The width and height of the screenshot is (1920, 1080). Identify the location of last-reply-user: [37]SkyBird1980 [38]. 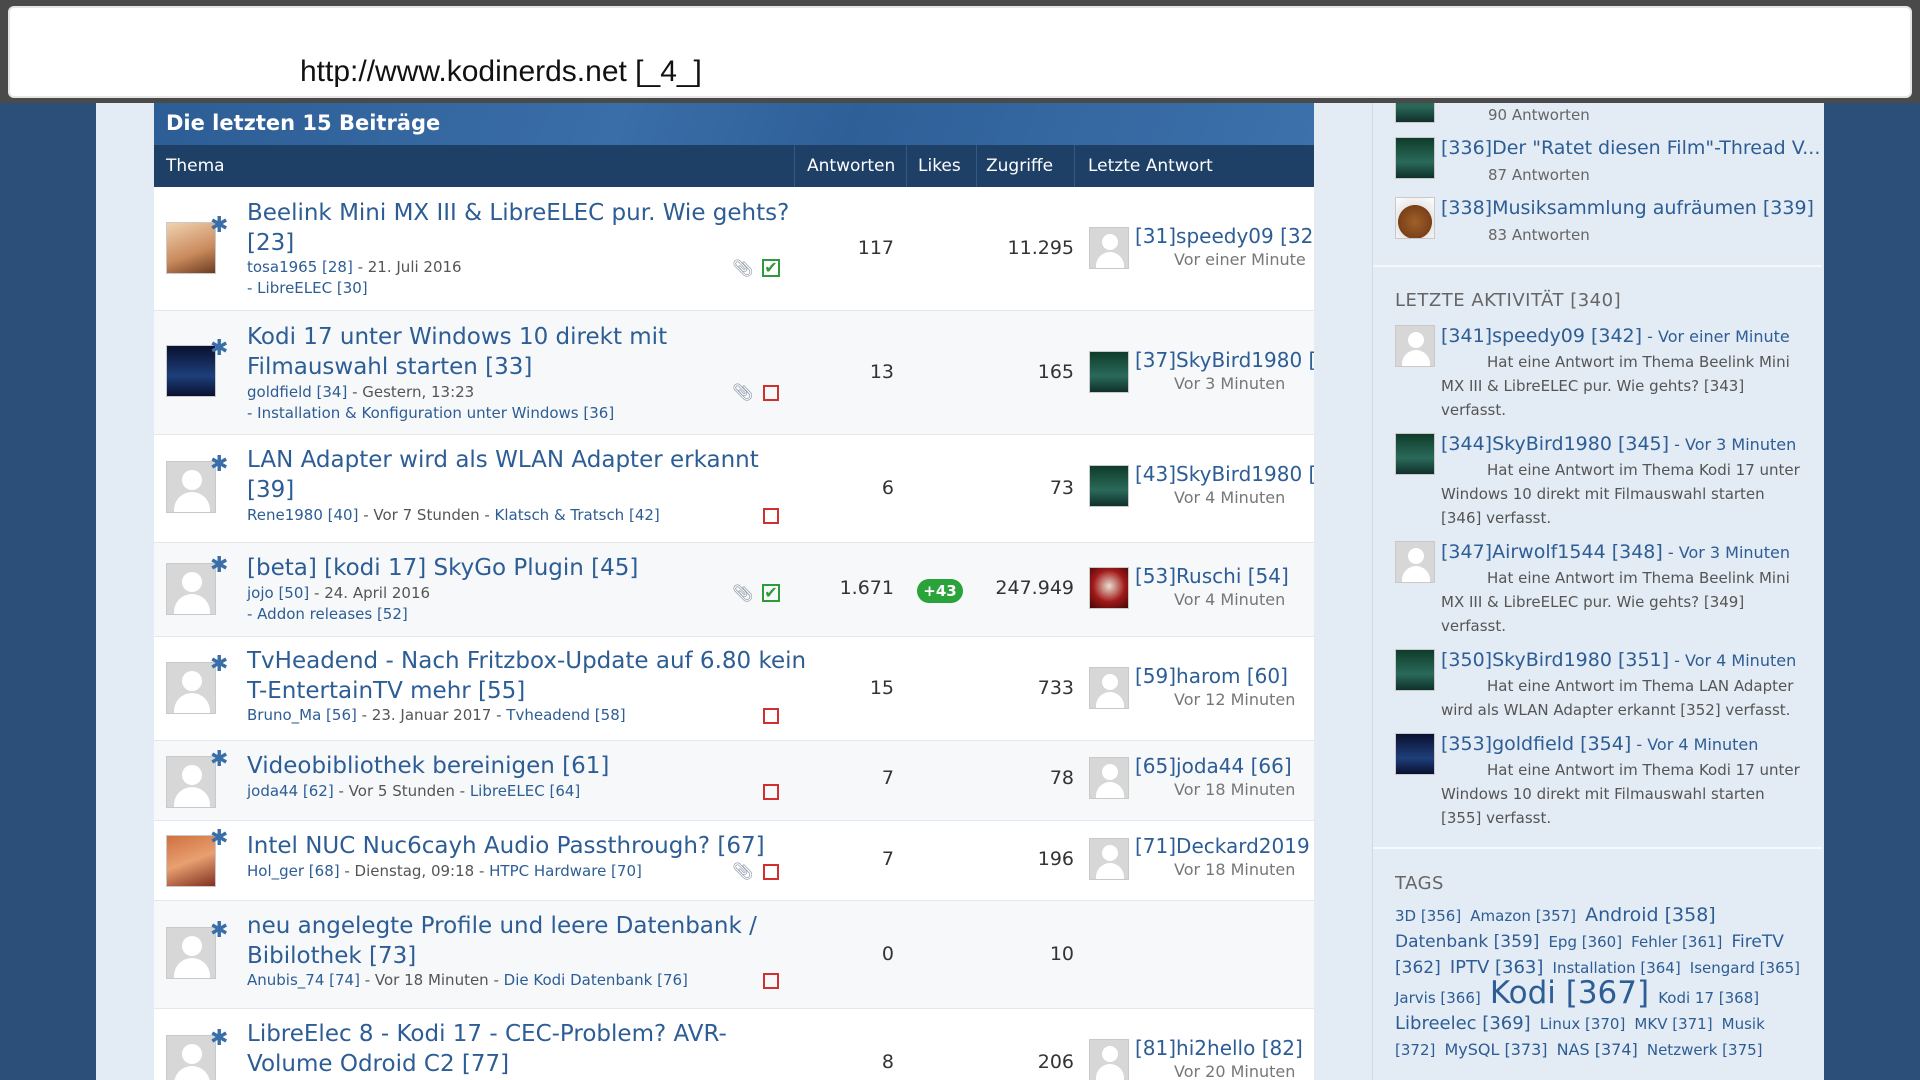
(1224, 360).